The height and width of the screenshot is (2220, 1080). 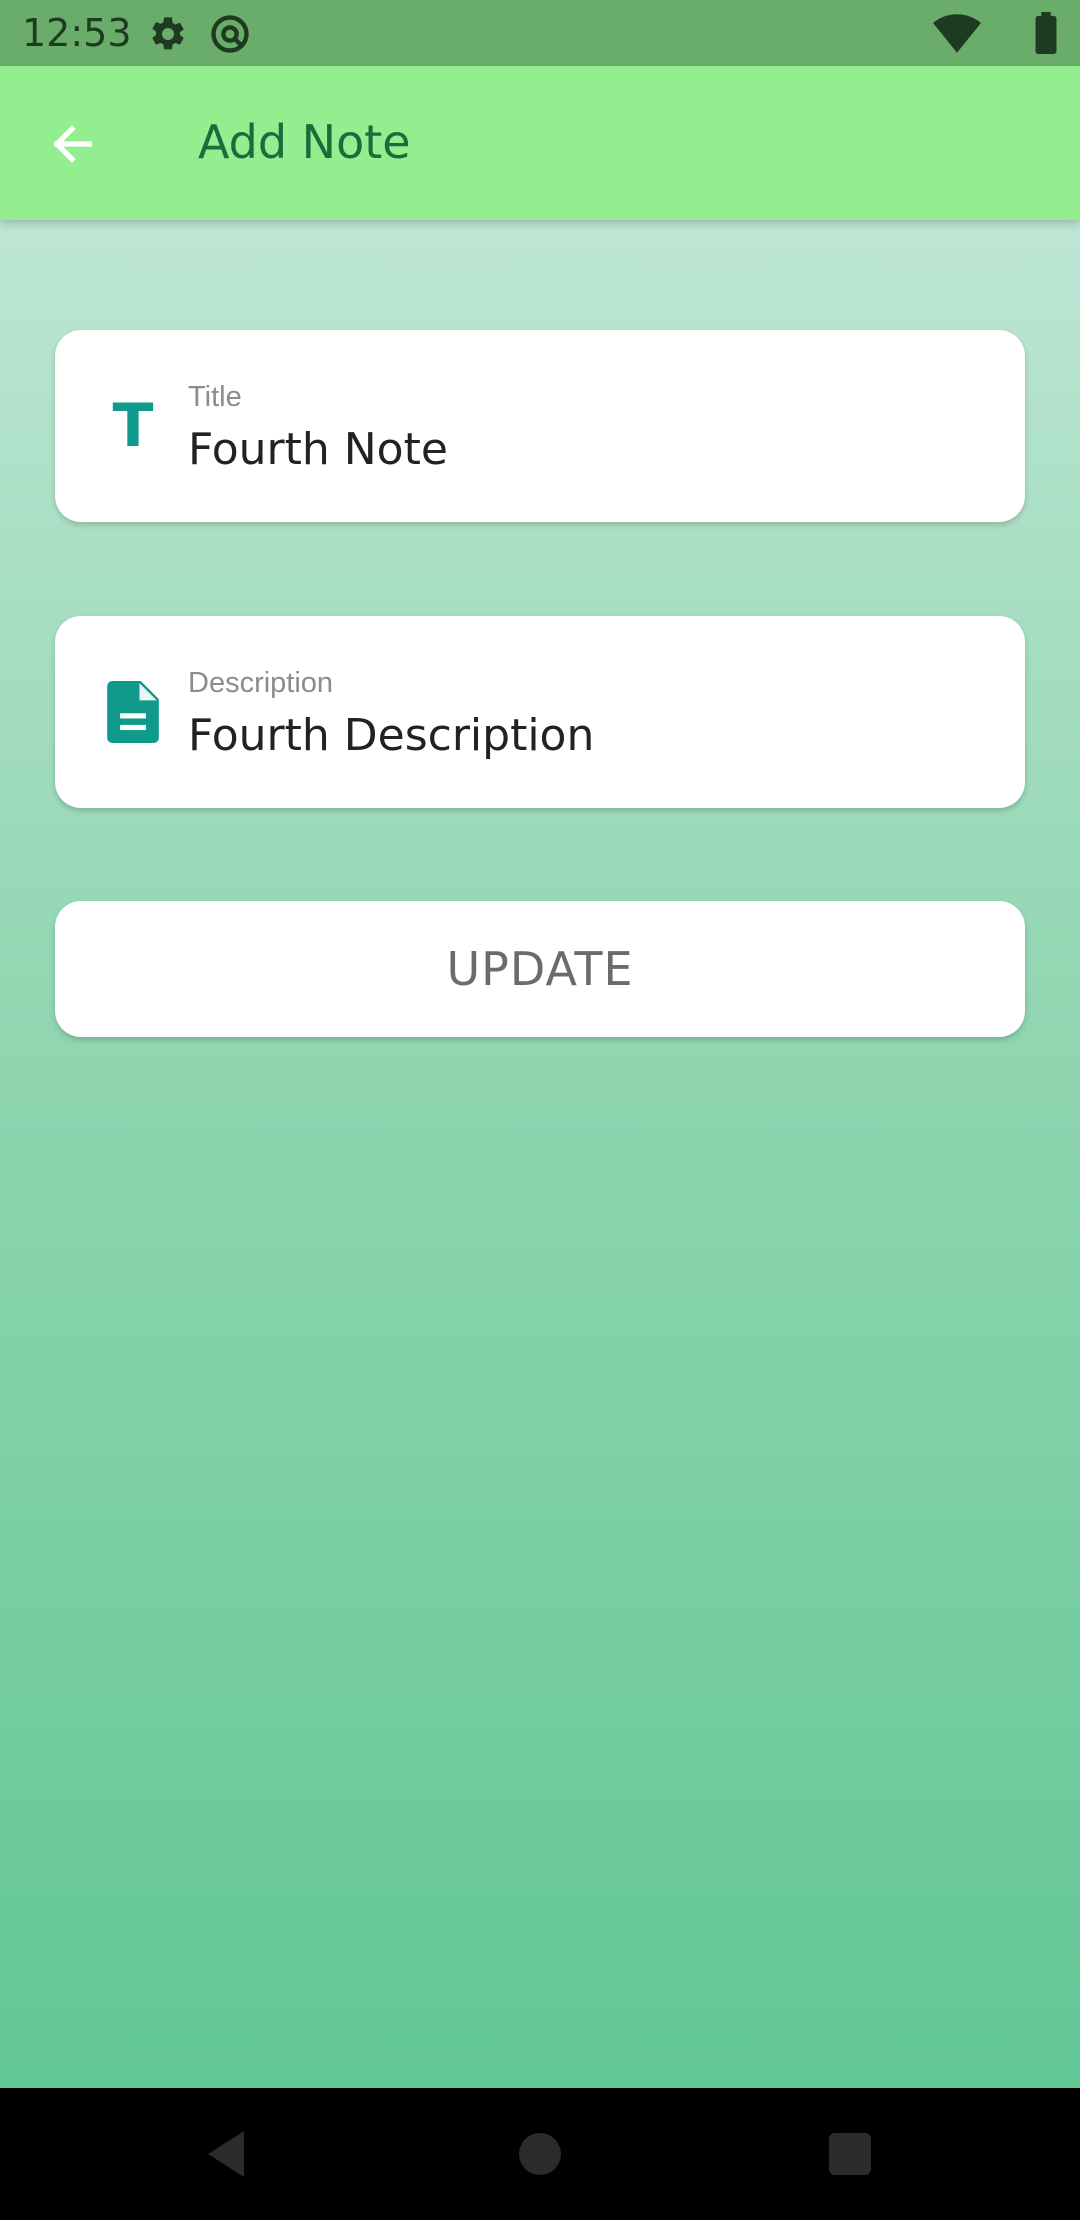 I want to click on nav-back-button, so click(x=226, y=2154).